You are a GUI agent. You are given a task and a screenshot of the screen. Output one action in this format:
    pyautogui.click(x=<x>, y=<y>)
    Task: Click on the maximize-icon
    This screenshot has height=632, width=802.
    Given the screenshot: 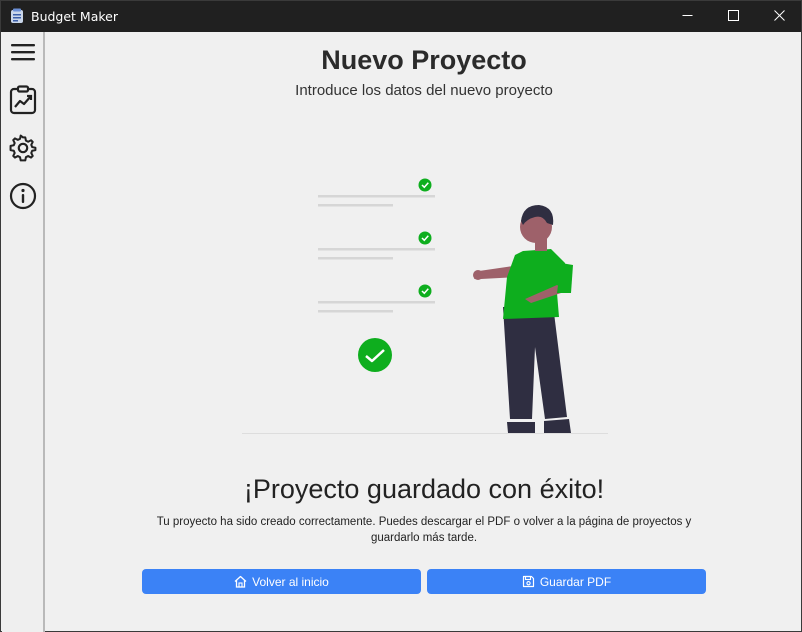 What is the action you would take?
    pyautogui.click(x=733, y=17)
    